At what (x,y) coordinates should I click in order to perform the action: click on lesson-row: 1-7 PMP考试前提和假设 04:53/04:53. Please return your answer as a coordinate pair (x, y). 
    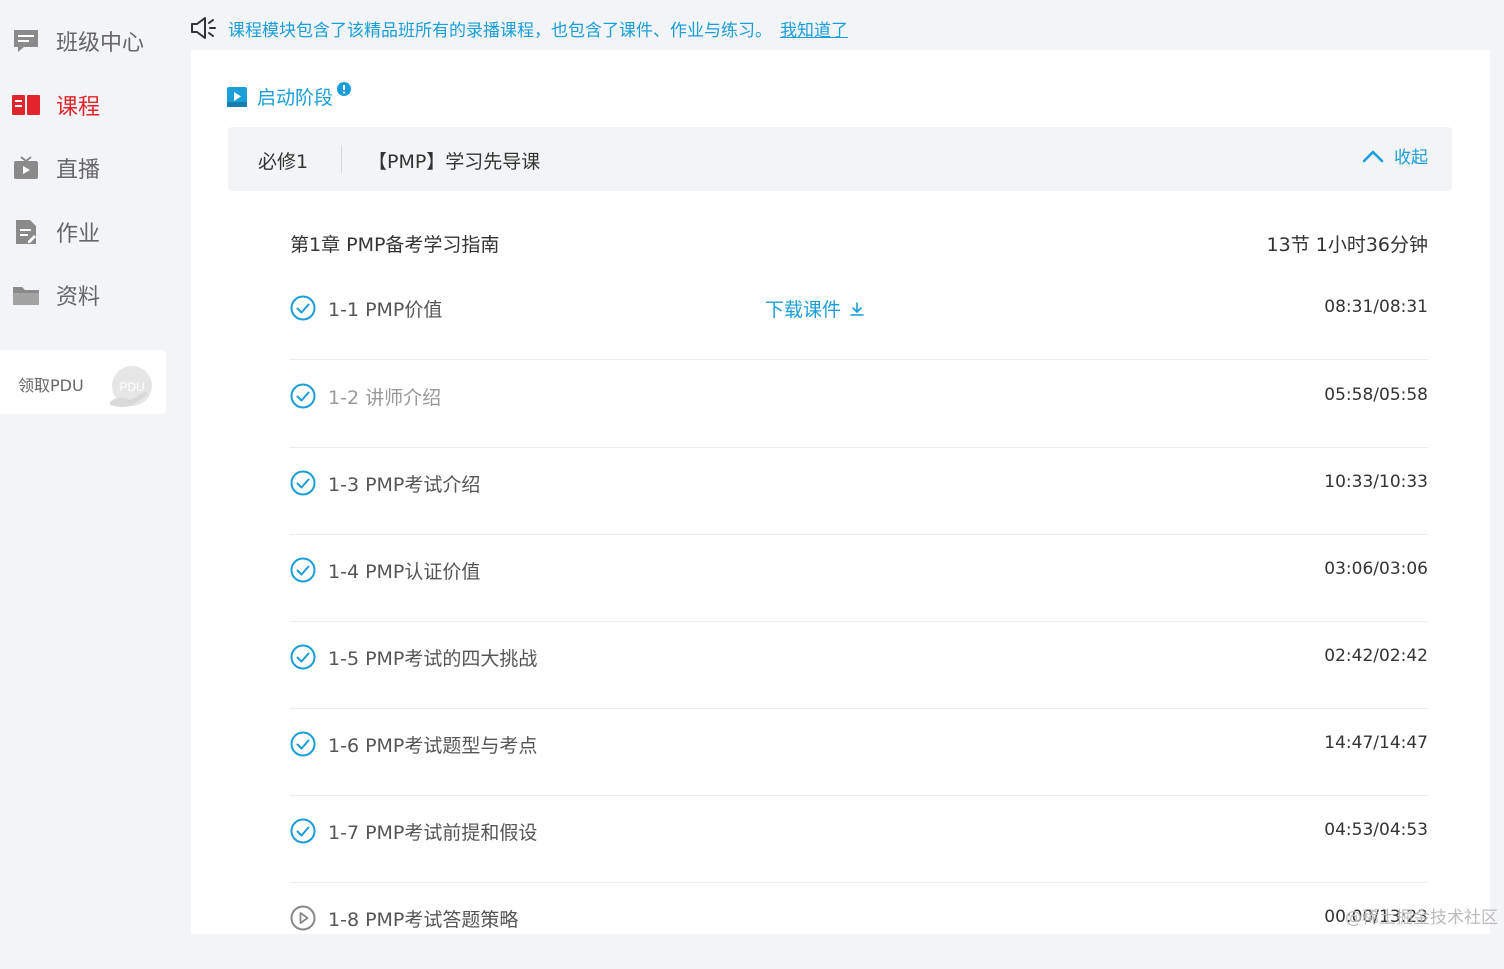
    Looking at the image, I should click on (859, 839).